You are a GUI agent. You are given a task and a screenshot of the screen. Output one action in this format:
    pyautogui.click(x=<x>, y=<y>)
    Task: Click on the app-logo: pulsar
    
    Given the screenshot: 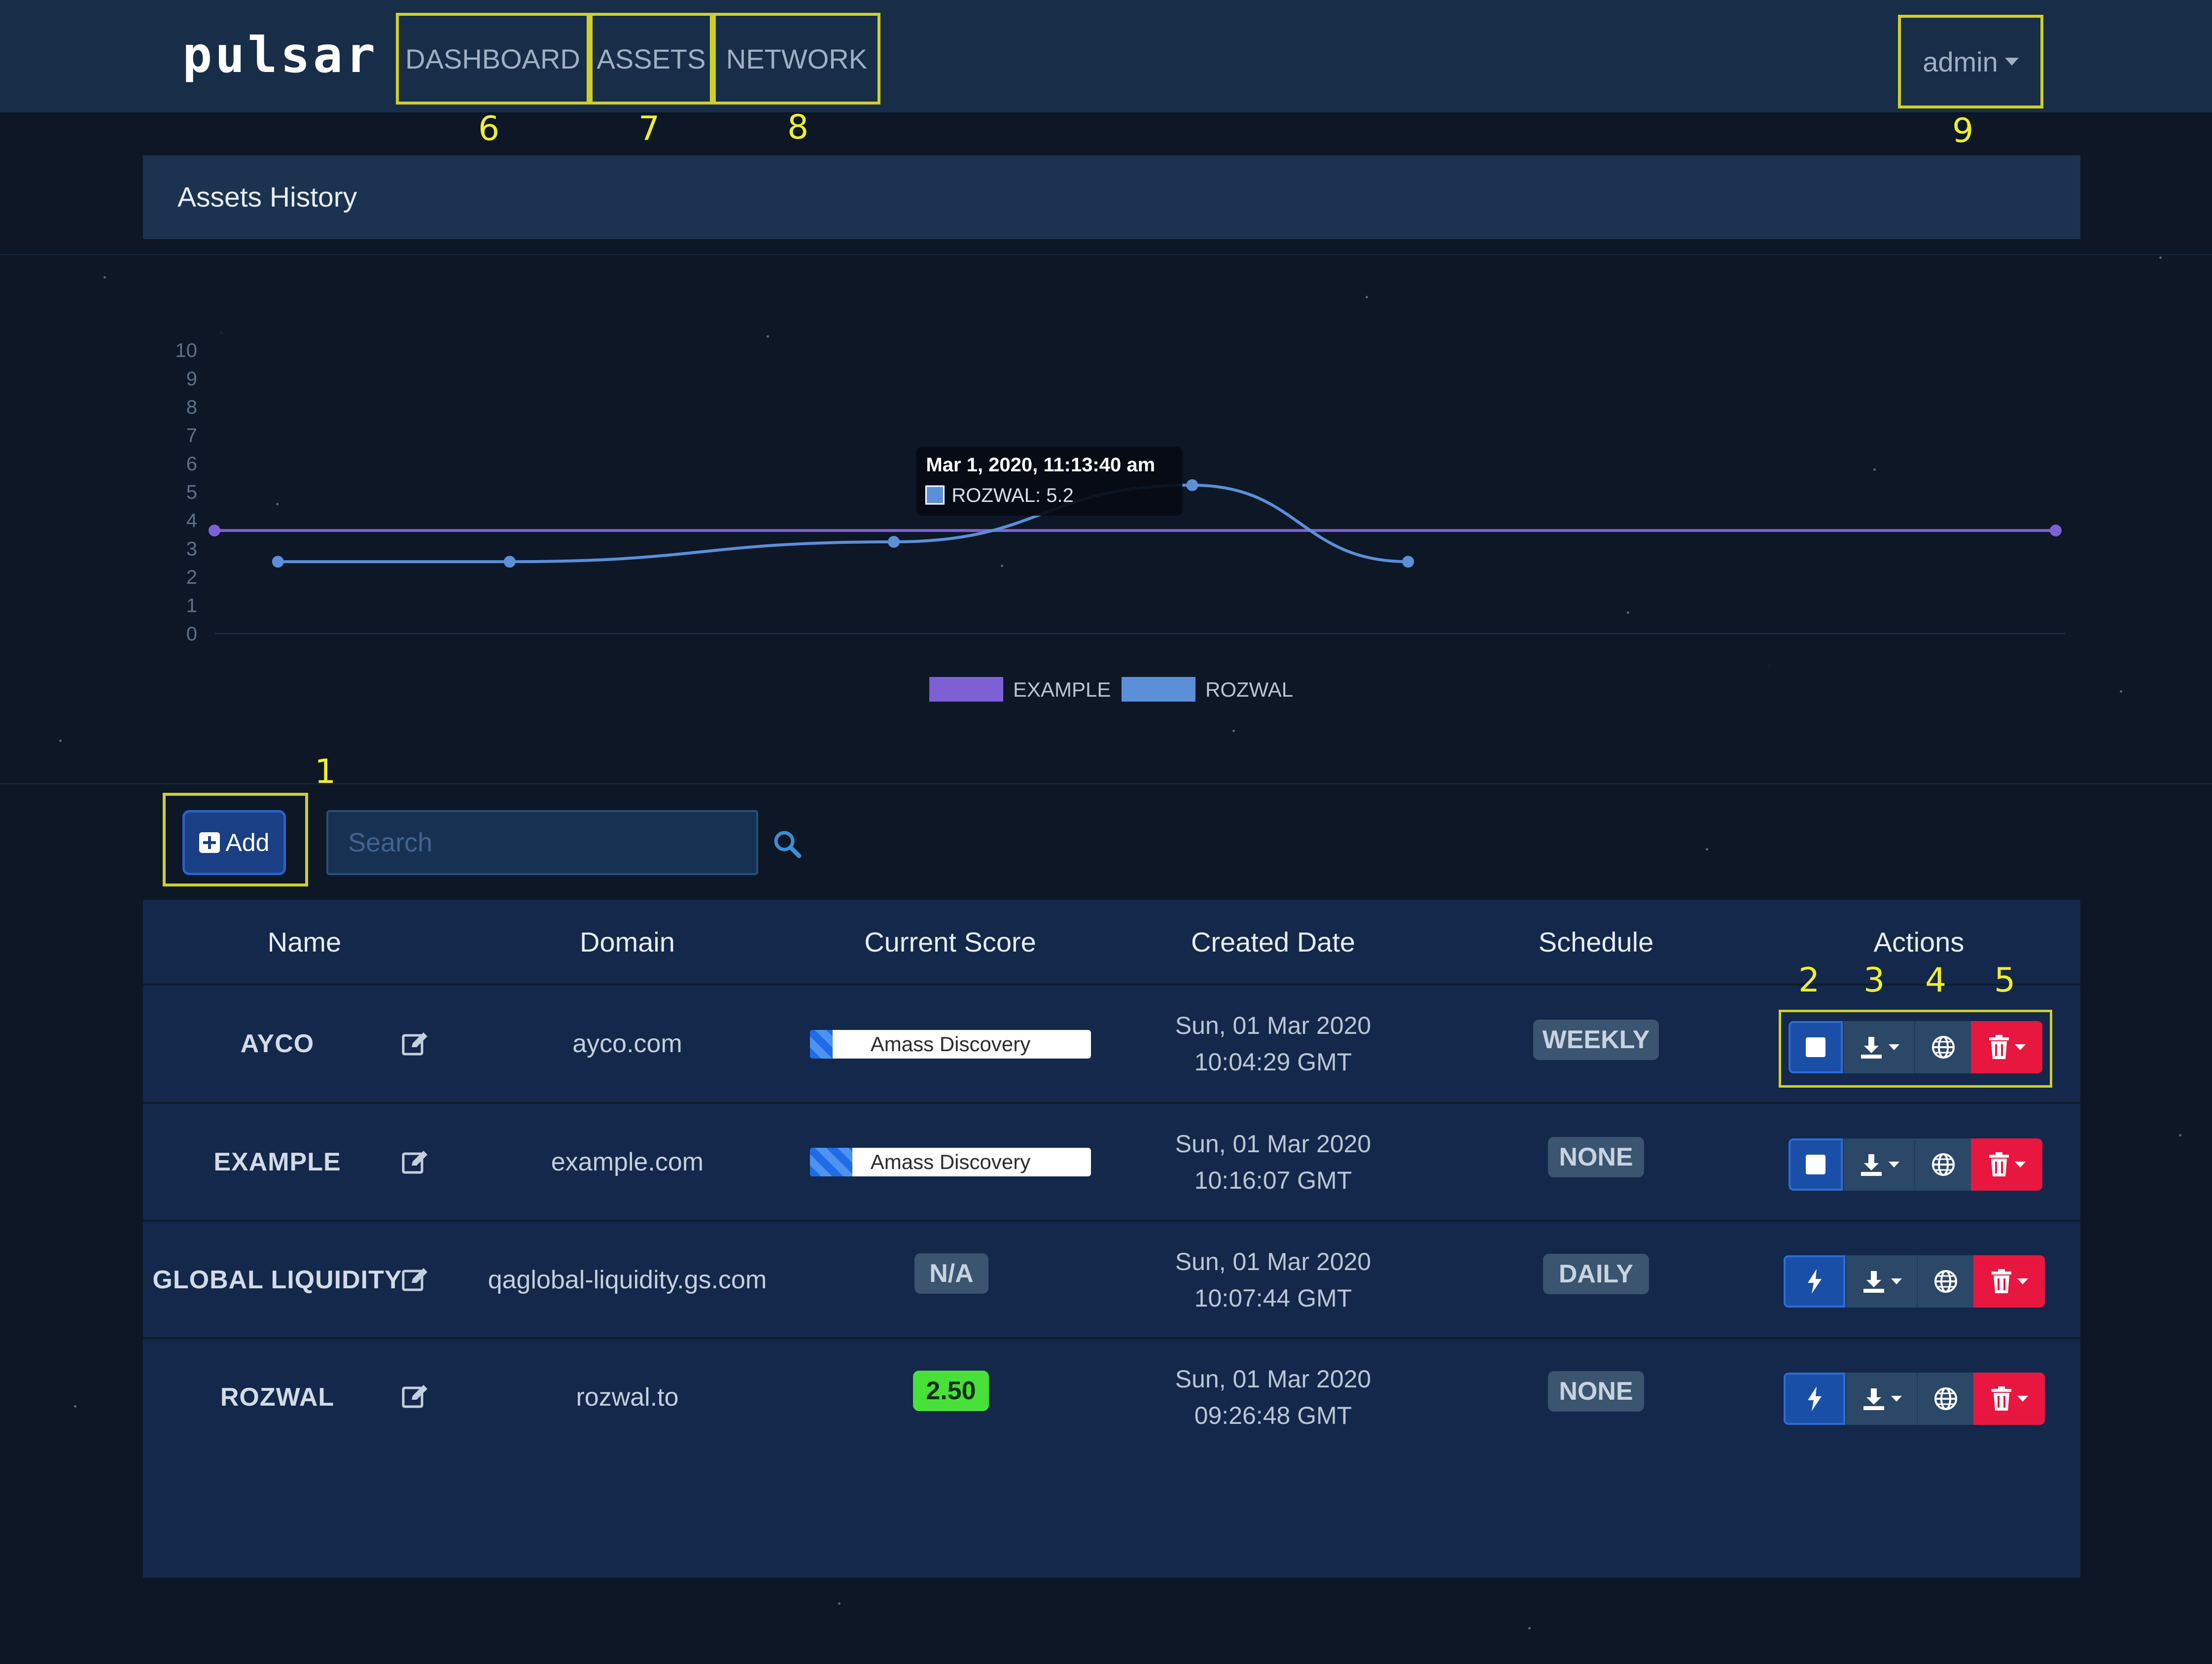 What is the action you would take?
    pyautogui.click(x=280, y=56)
    